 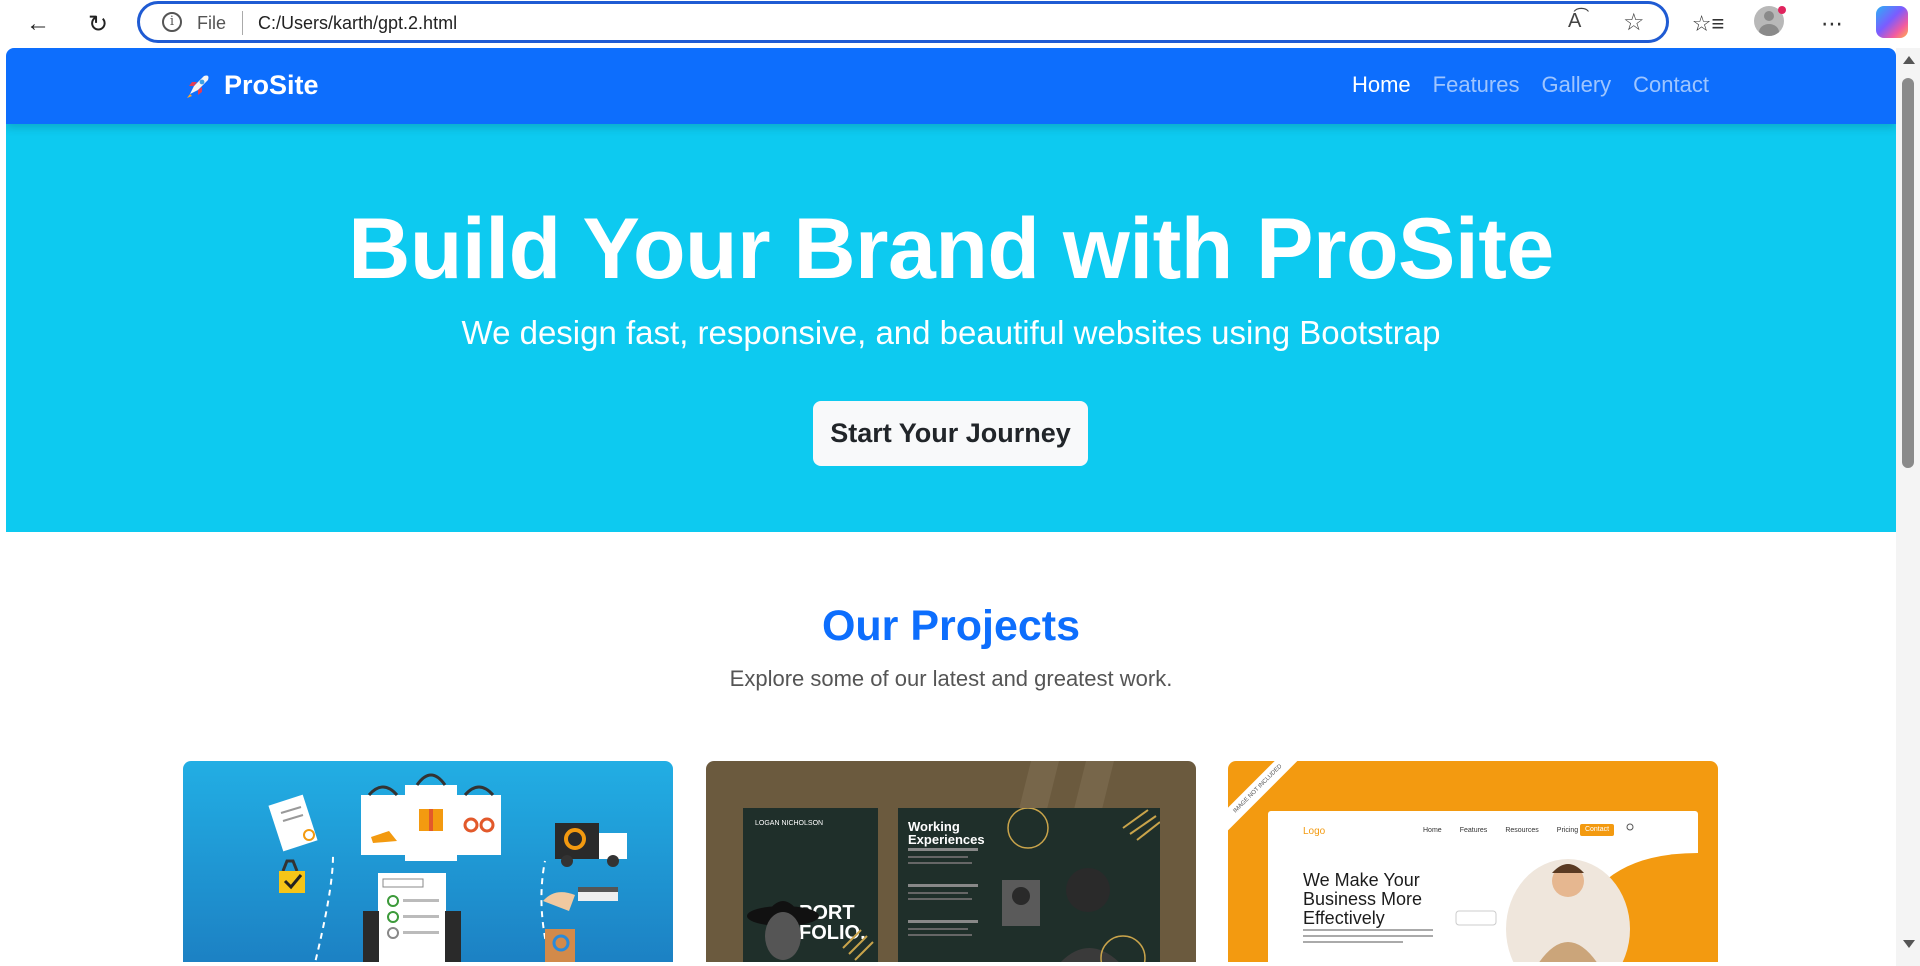 I want to click on refresh-icon: ↻, so click(x=98, y=24).